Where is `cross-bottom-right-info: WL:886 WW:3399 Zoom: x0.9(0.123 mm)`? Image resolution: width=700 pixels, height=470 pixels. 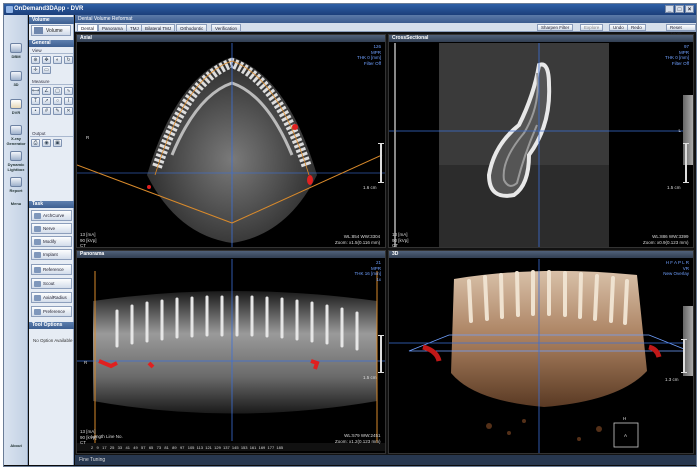 cross-bottom-right-info: WL:886 WW:3399 Zoom: x0.9(0.123 mm) is located at coordinates (666, 239).